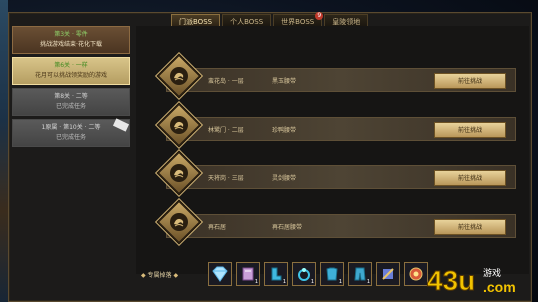 The image size is (538, 302). What do you see at coordinates (217, 227) in the screenshot?
I see `boss-name: 再石居` at bounding box center [217, 227].